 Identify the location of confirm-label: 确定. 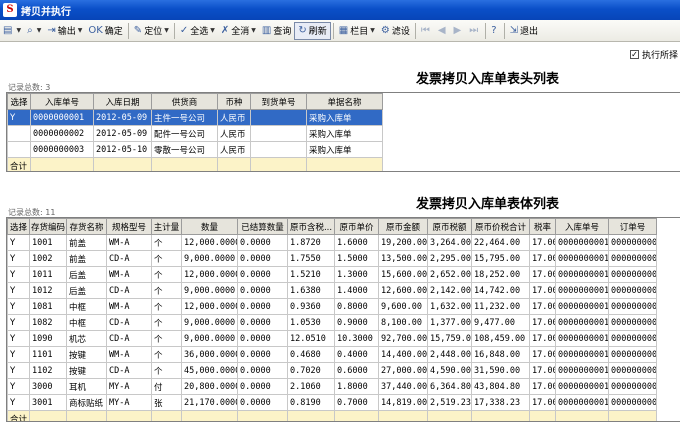
(113, 32).